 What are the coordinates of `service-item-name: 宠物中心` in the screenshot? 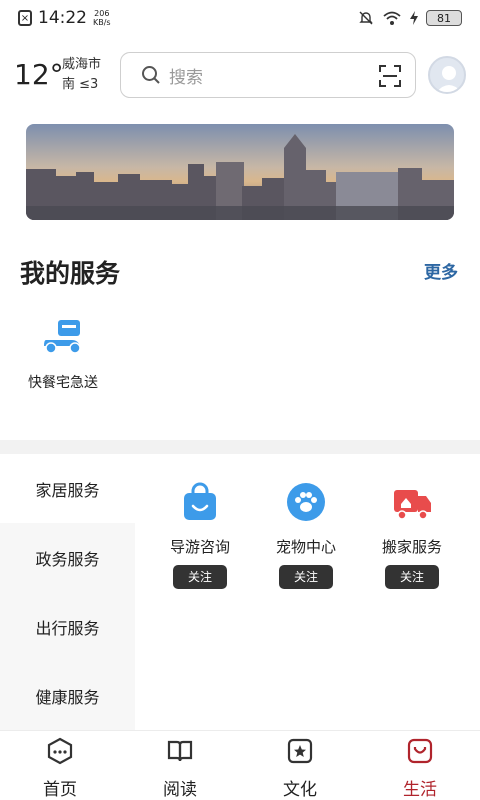 It's located at (305, 547).